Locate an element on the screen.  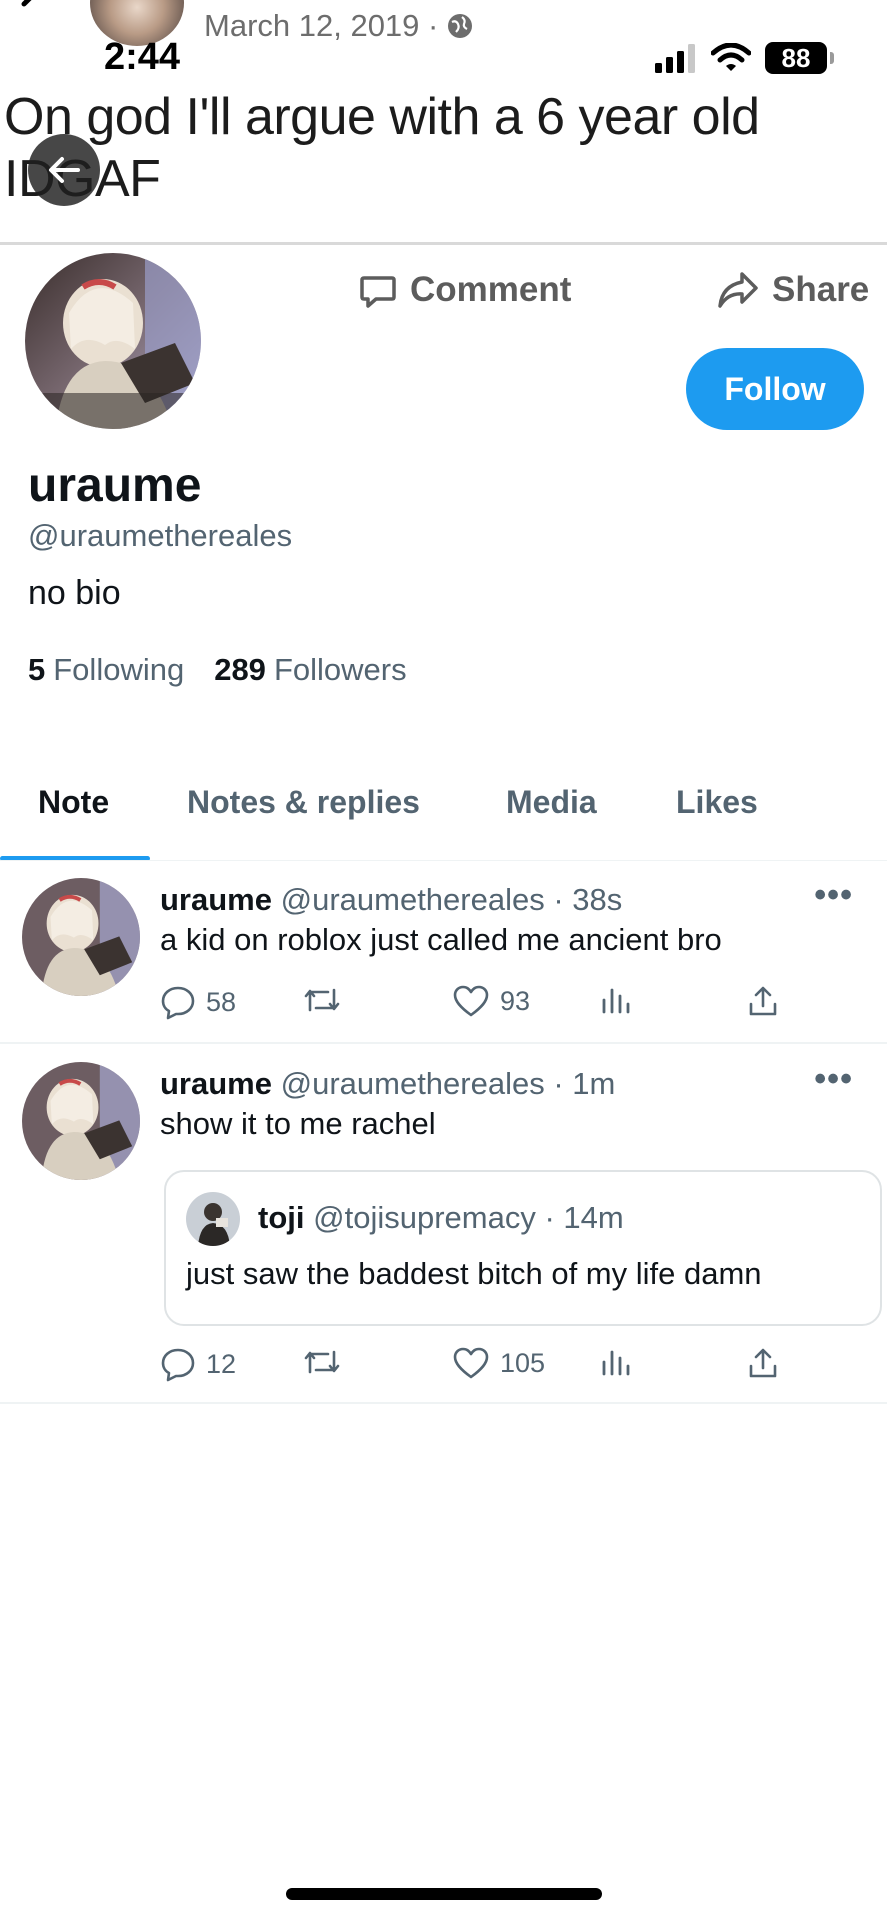
following-count: 5 is located at coordinates (37, 669).